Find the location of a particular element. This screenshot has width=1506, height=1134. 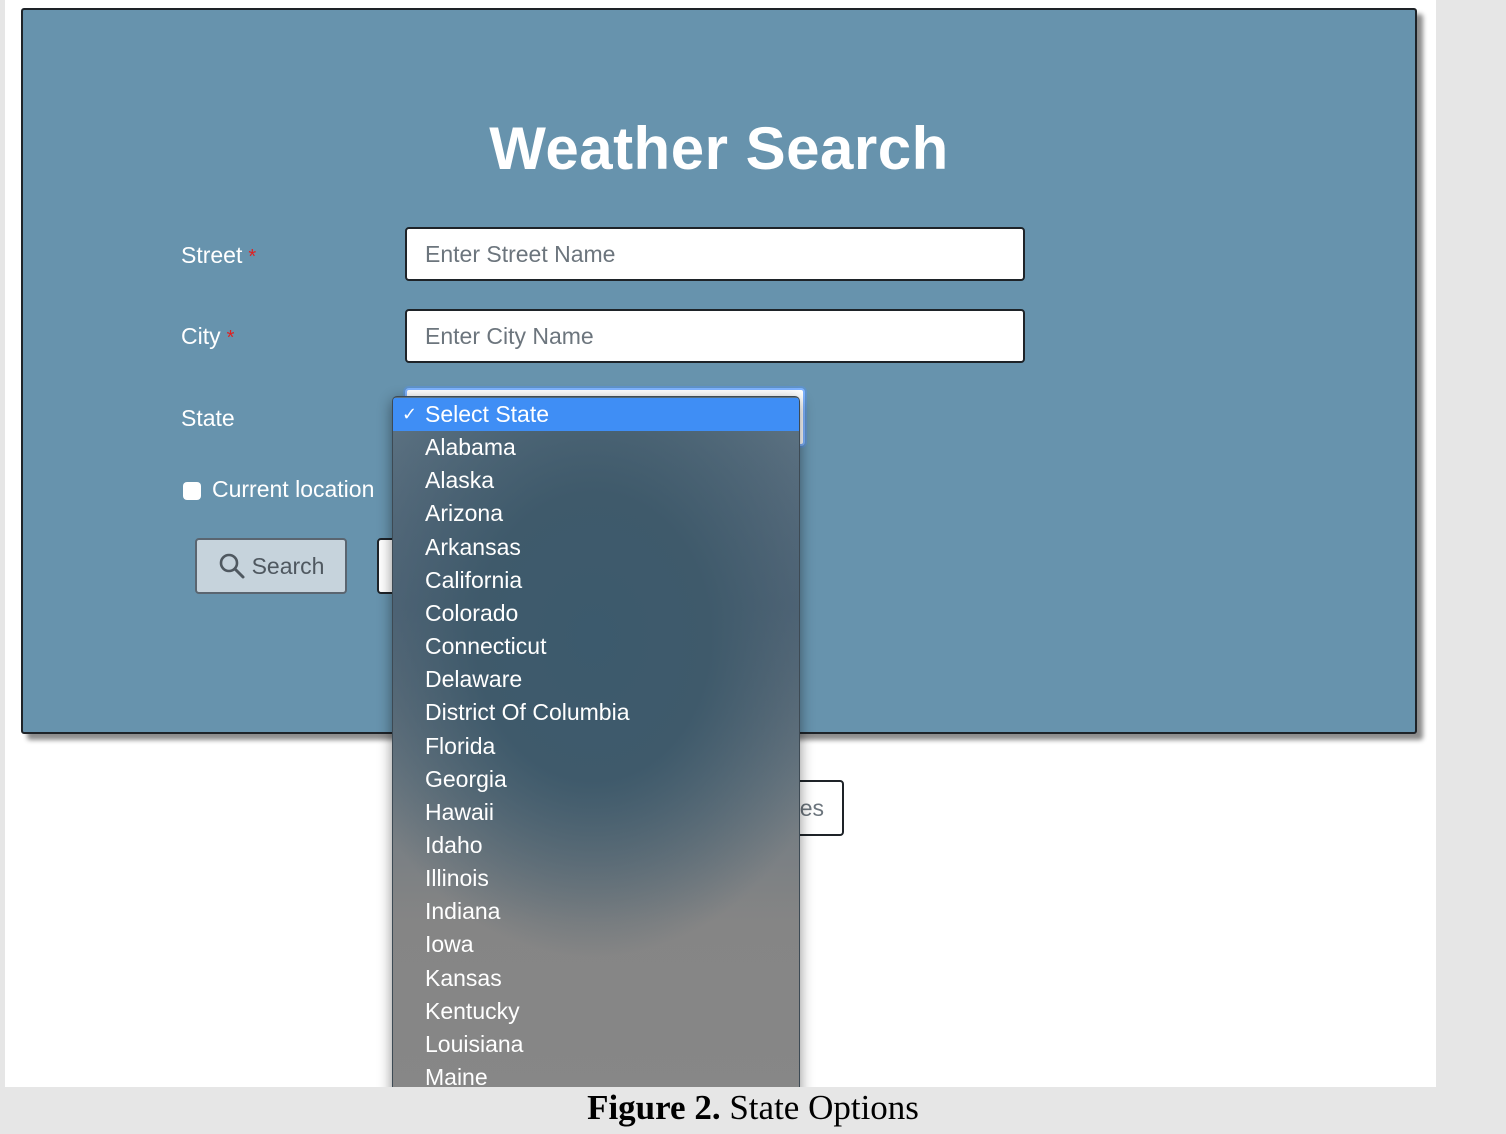

search-button-label: Search is located at coordinates (288, 565).